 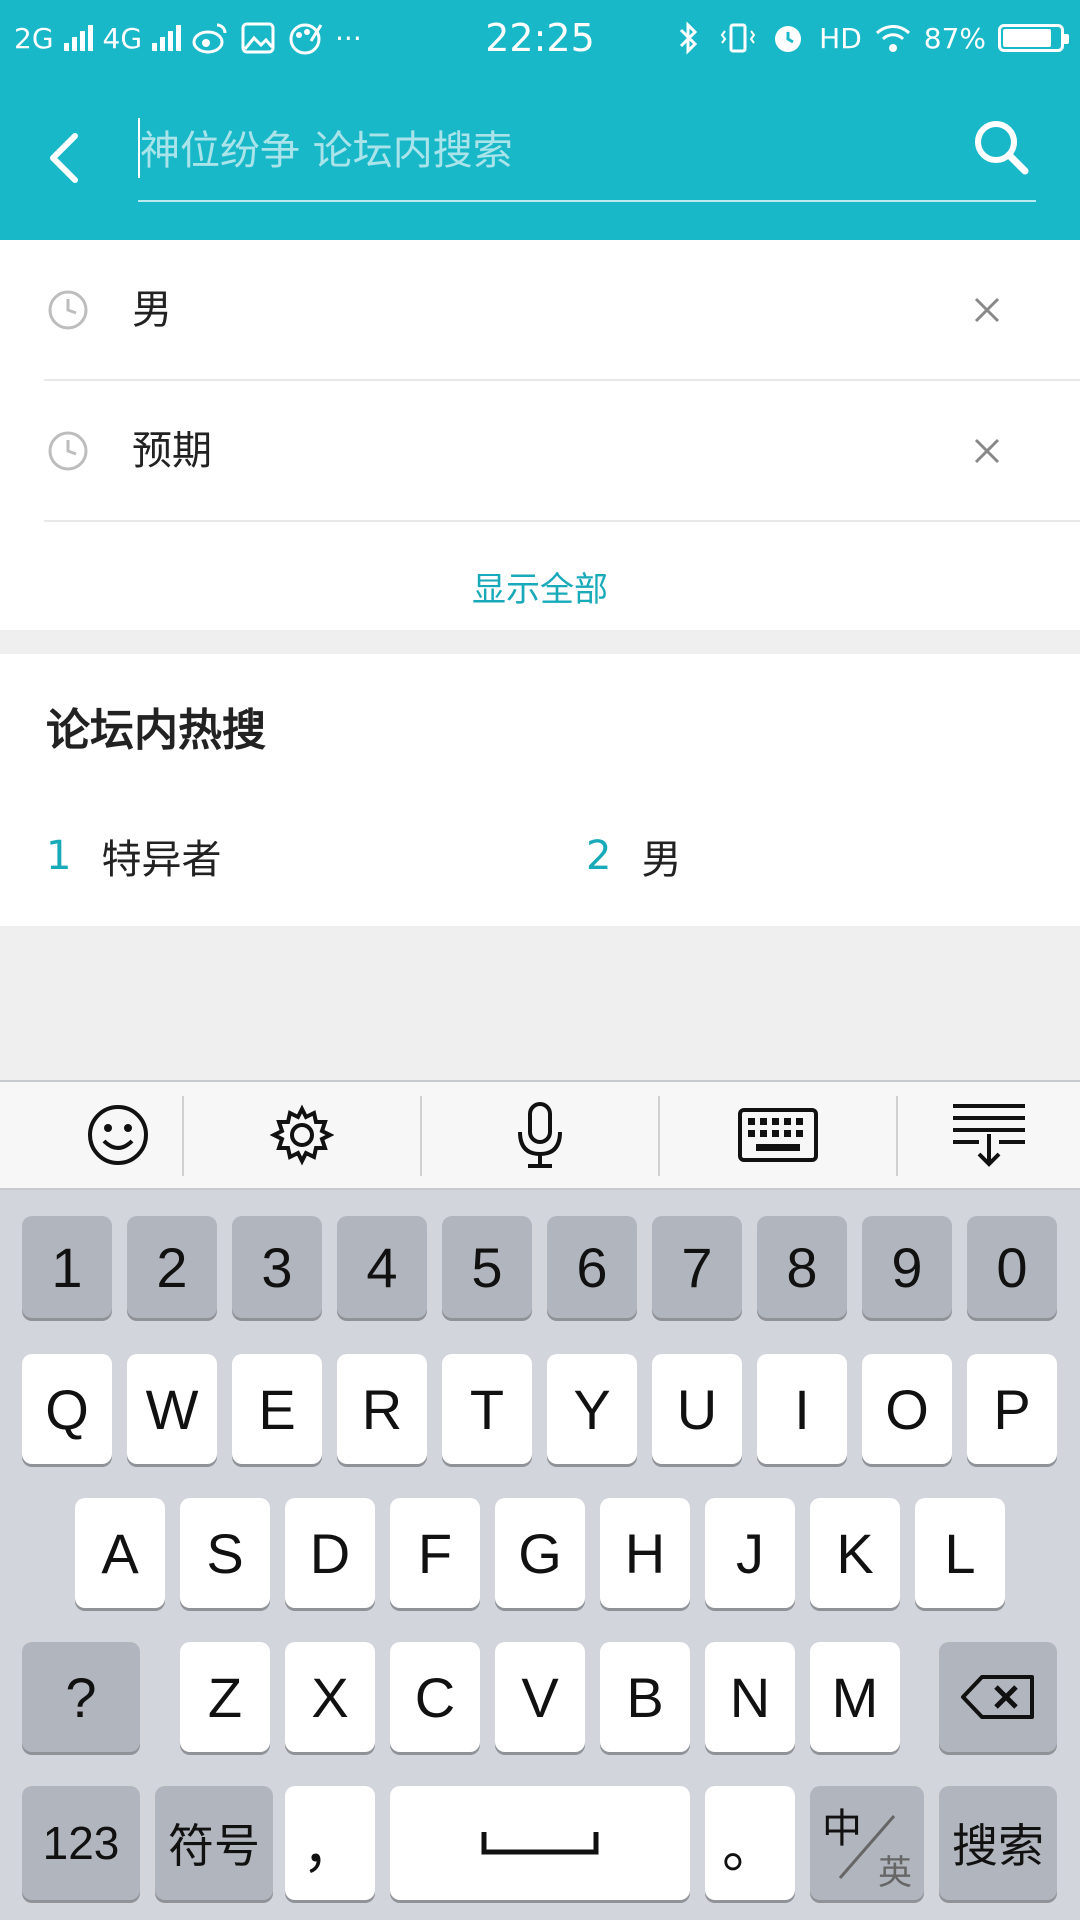 I want to click on key-q: Q, so click(x=67, y=1409).